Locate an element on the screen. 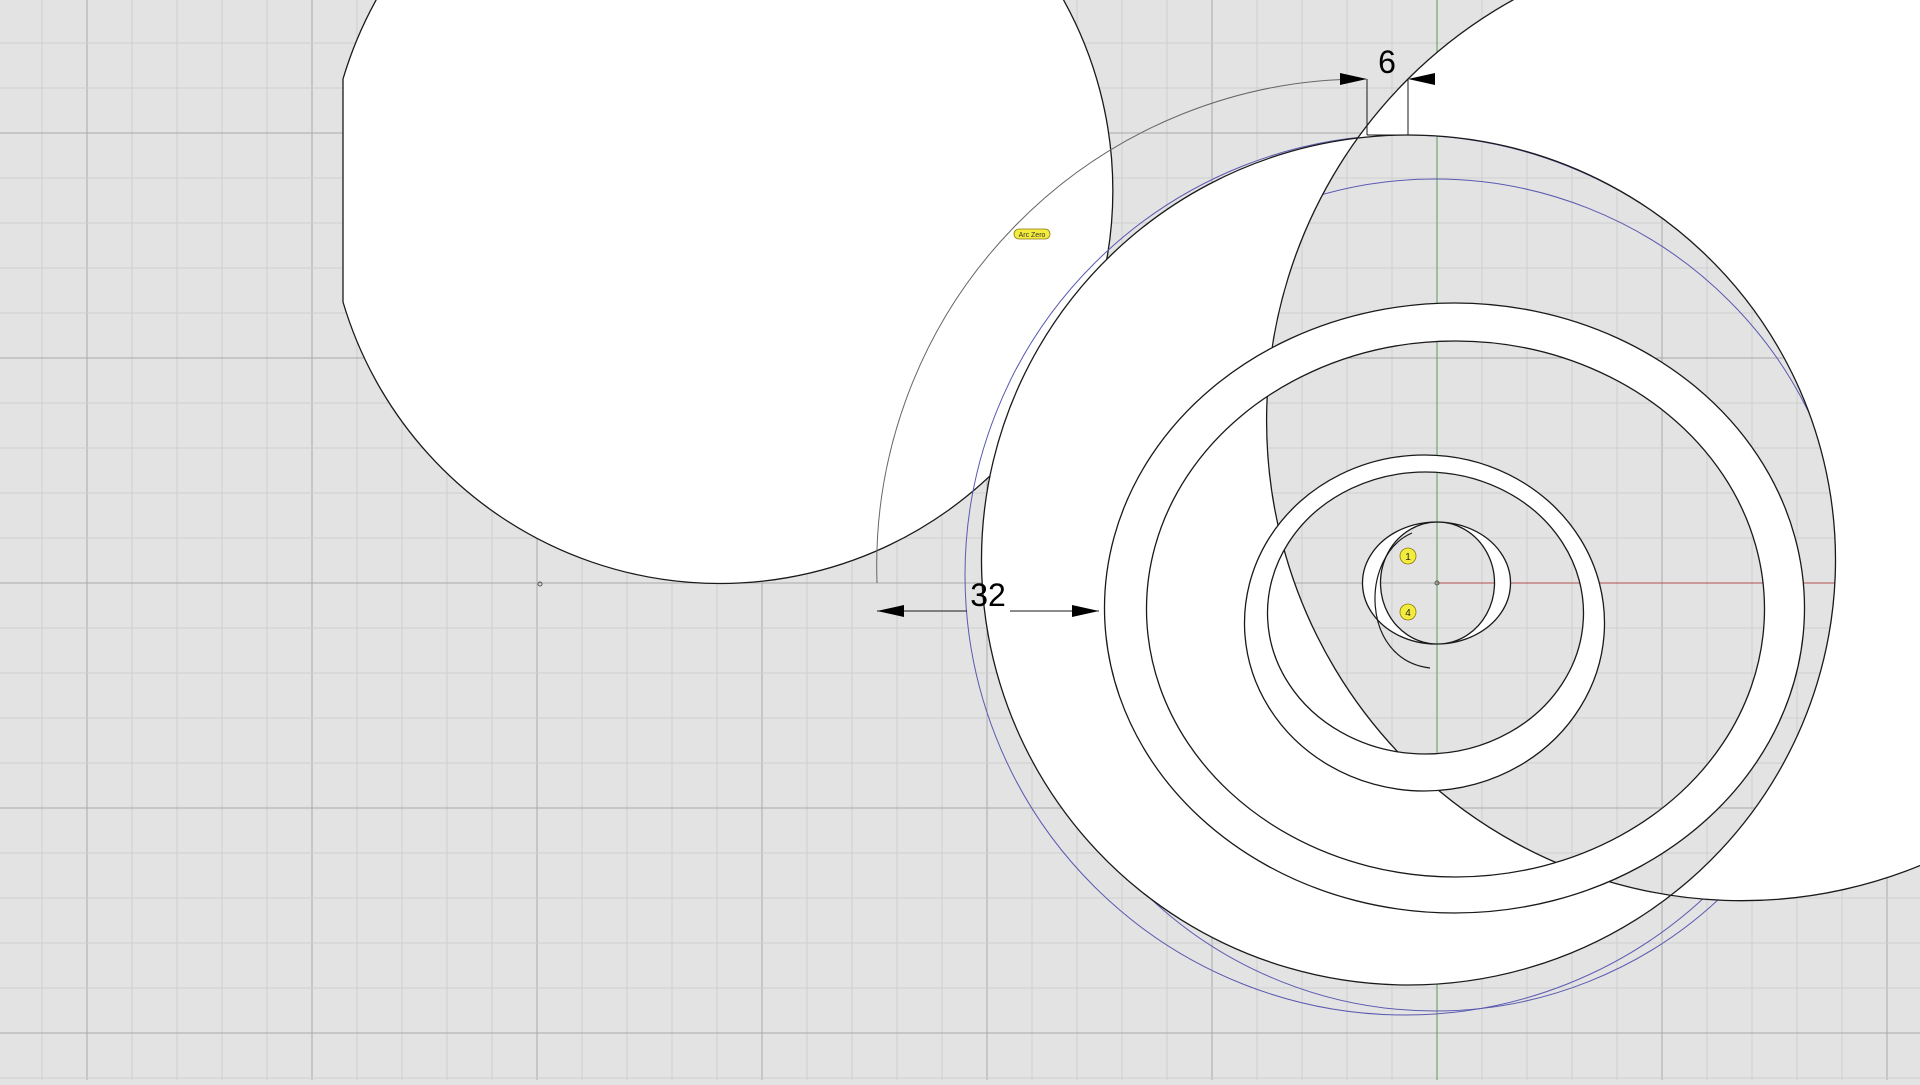  point-tag-1-label: 1 is located at coordinates (1408, 557).